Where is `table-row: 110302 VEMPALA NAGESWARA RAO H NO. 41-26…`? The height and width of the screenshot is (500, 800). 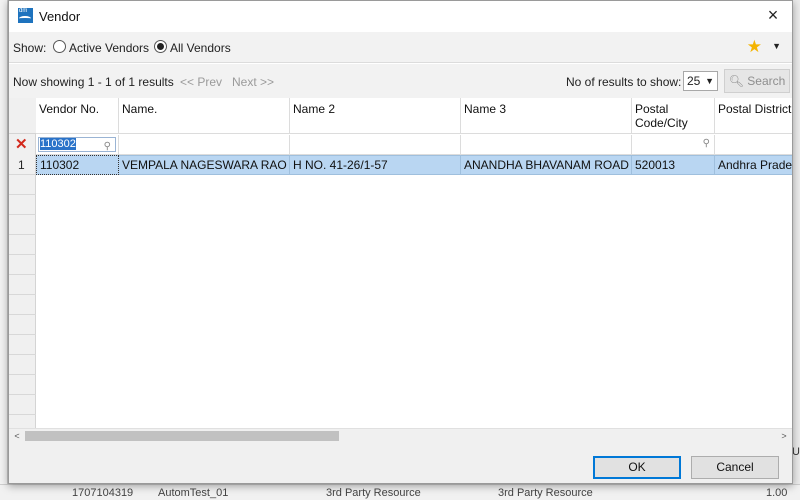 table-row: 110302 VEMPALA NAGESWARA RAO H NO. 41-26… is located at coordinates (400, 165).